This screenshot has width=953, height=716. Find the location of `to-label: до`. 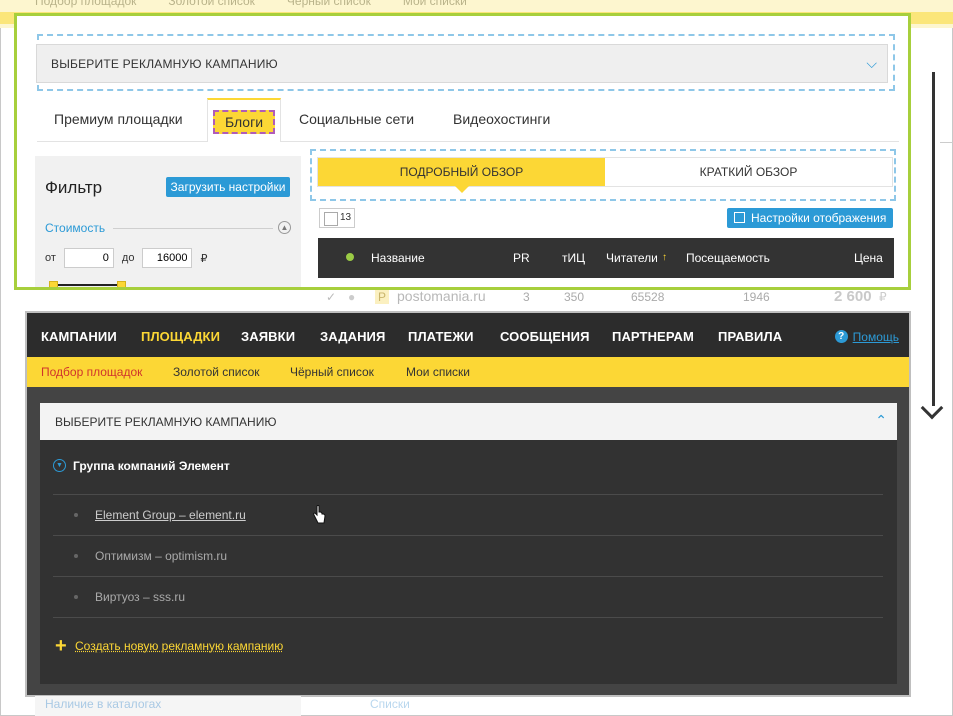

to-label: до is located at coordinates (128, 258).